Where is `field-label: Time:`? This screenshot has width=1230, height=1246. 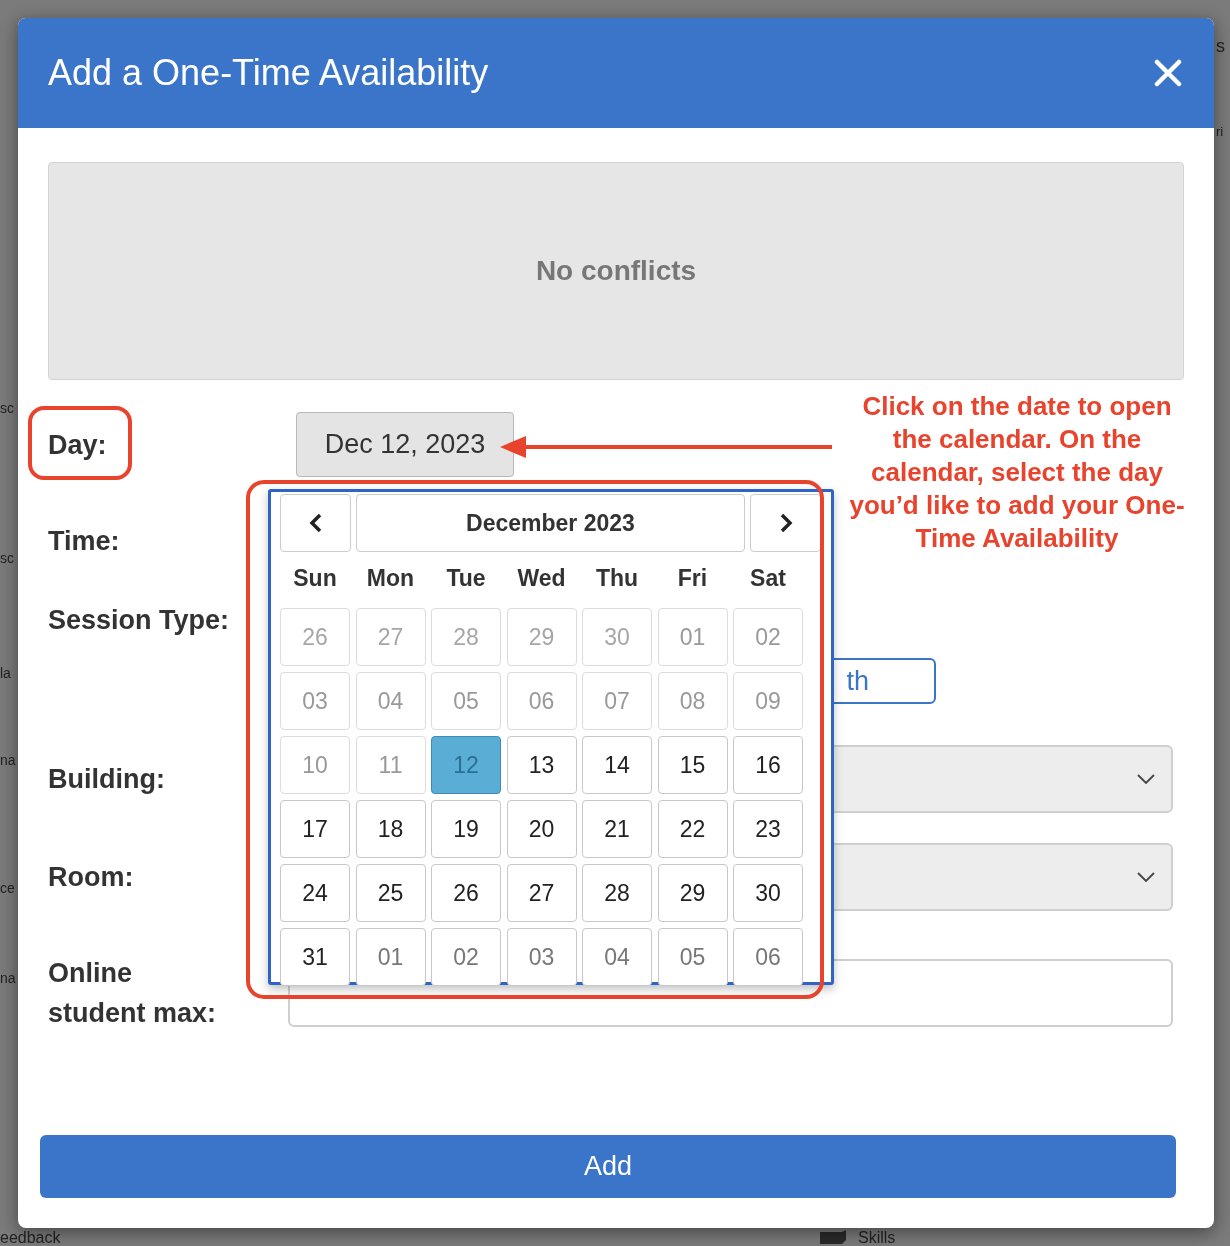
field-label: Time: is located at coordinates (84, 541).